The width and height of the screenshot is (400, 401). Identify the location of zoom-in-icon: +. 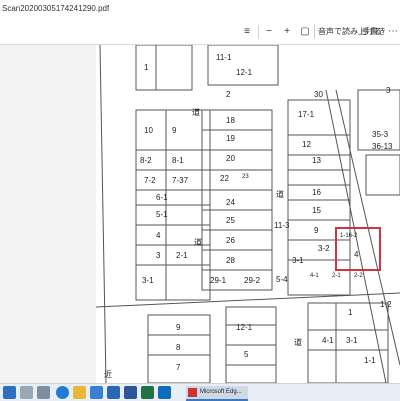
(287, 31).